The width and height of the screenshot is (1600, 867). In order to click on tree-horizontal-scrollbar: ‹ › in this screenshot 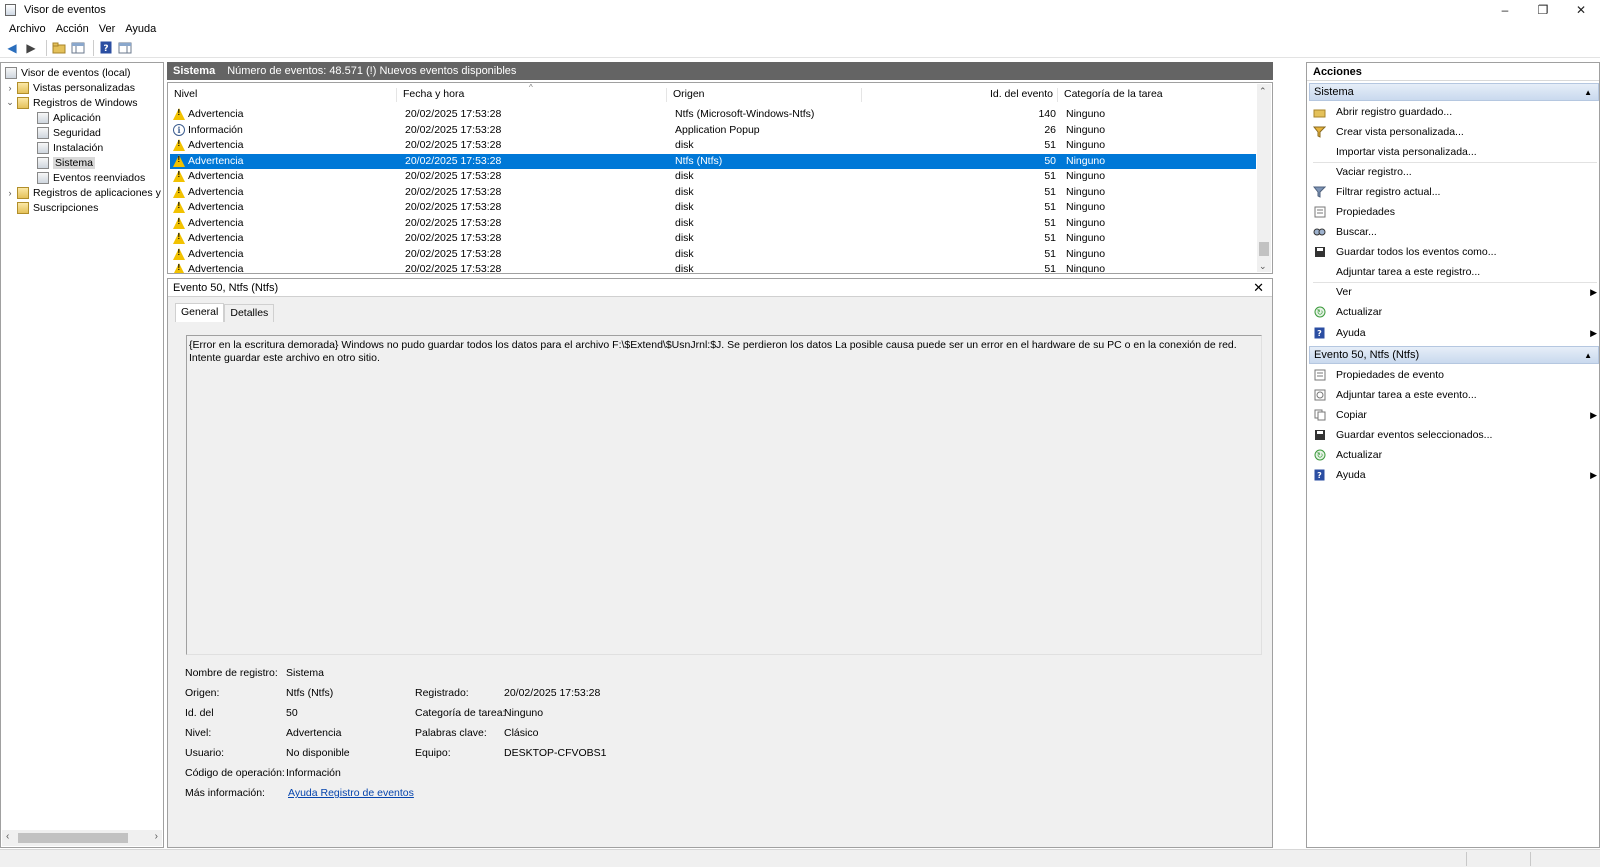, I will do `click(82, 838)`.